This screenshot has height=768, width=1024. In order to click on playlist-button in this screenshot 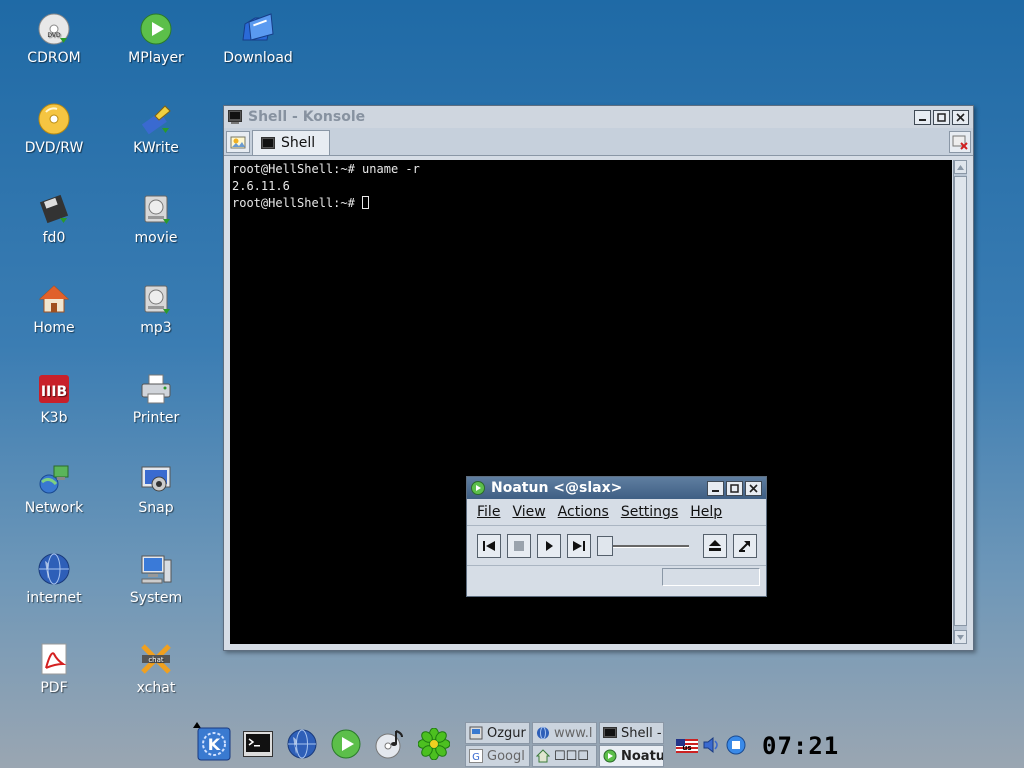, I will do `click(715, 545)`.